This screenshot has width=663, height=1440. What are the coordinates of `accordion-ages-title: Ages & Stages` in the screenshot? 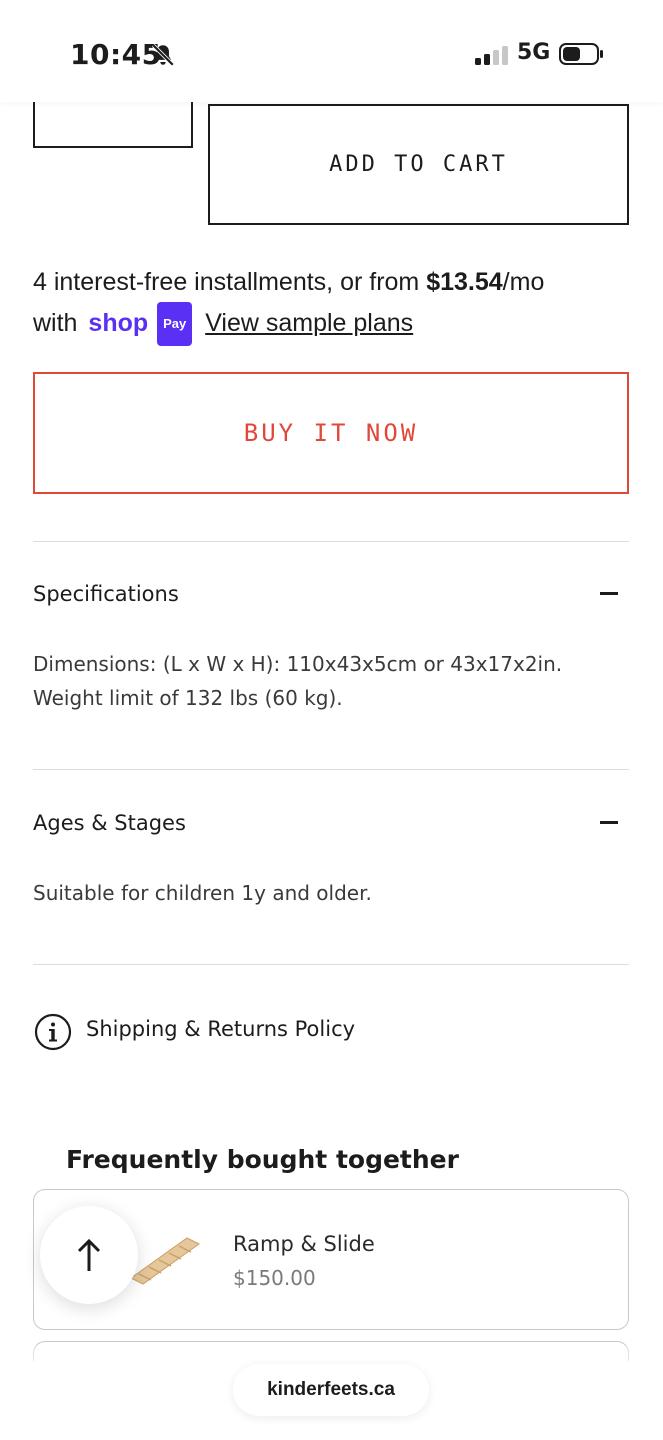 It's located at (109, 823).